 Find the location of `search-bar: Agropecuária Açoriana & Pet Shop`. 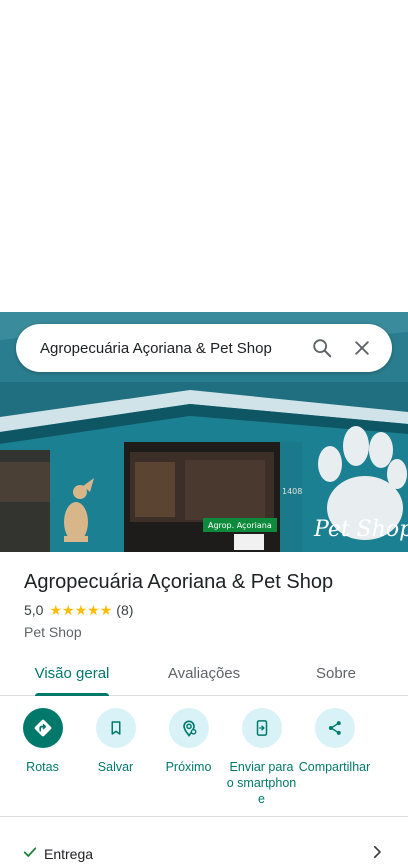

search-bar: Agropecuária Açoriana & Pet Shop is located at coordinates (204, 348).